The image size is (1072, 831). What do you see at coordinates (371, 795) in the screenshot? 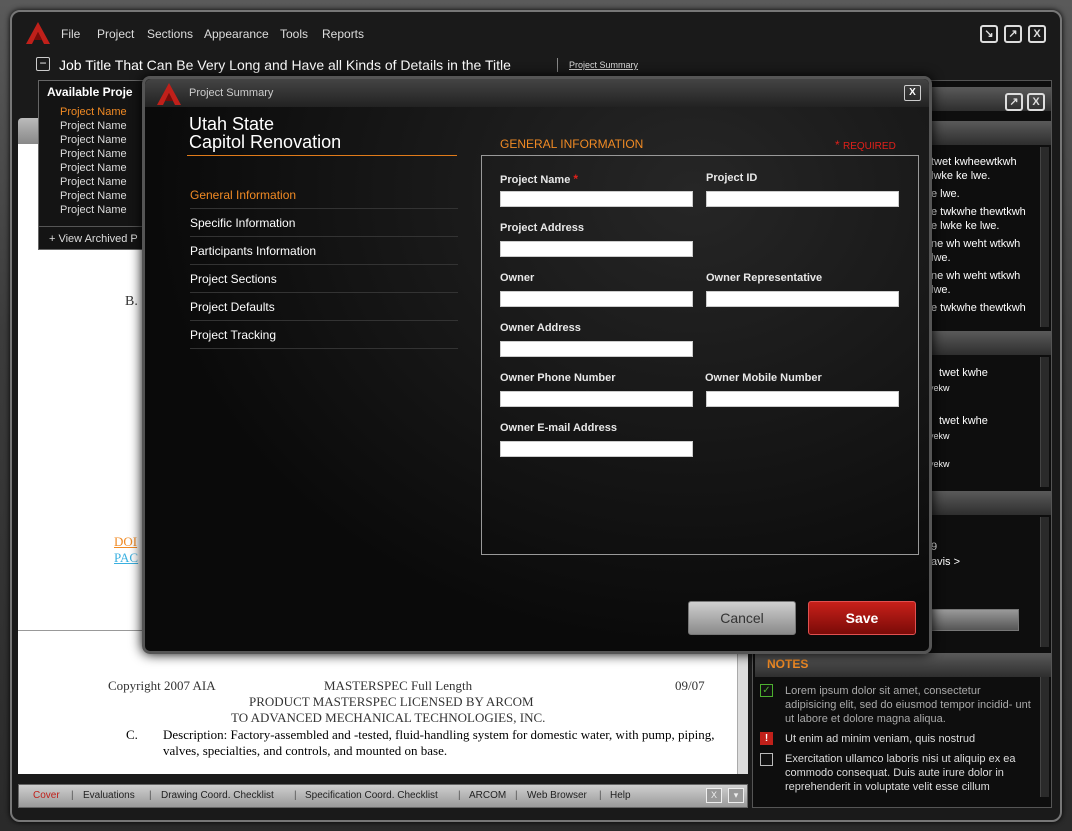
I see `tab-spec-checklist: Specification Coord. Checklist` at bounding box center [371, 795].